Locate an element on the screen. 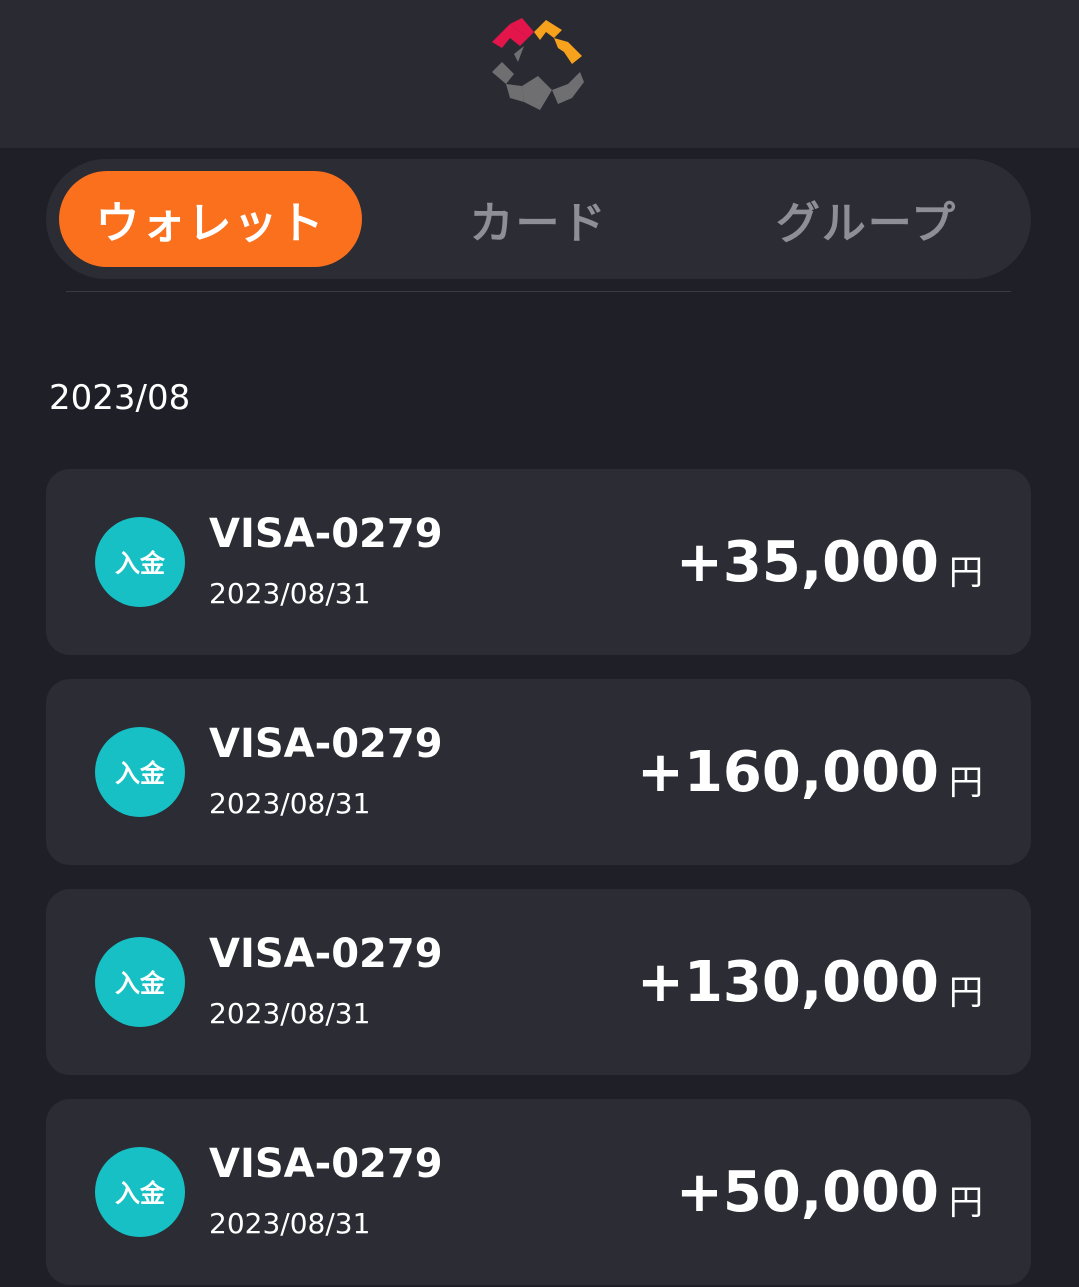  transaction-amount: +160,000 is located at coordinates (788, 772).